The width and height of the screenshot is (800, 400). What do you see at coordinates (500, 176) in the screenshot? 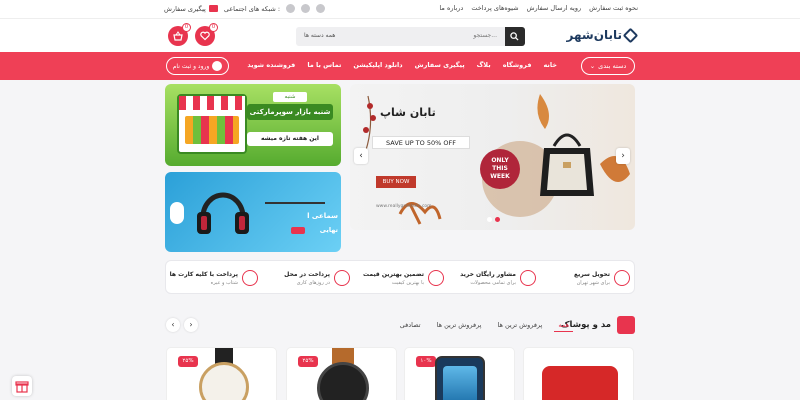
I see `badge-line-3: WEEK` at bounding box center [500, 176].